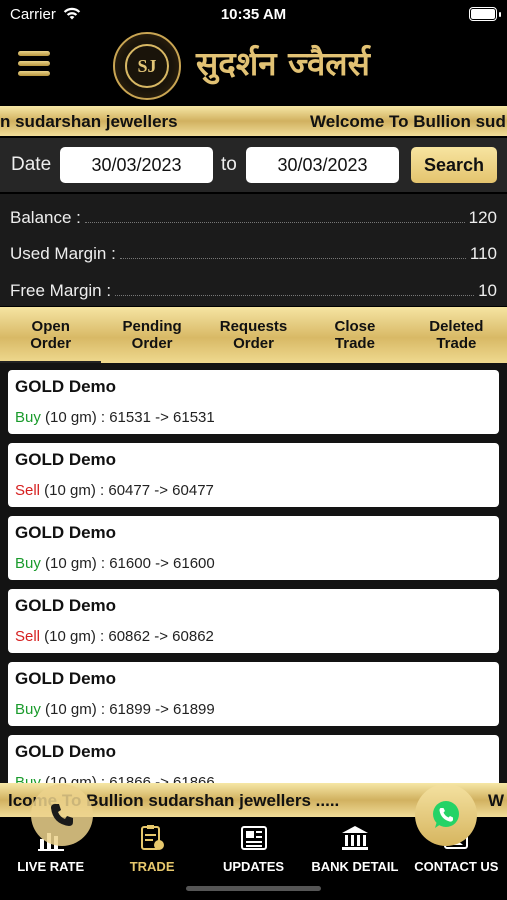 This screenshot has height=900, width=507. I want to click on nav-trade: TRADE, so click(151, 847).